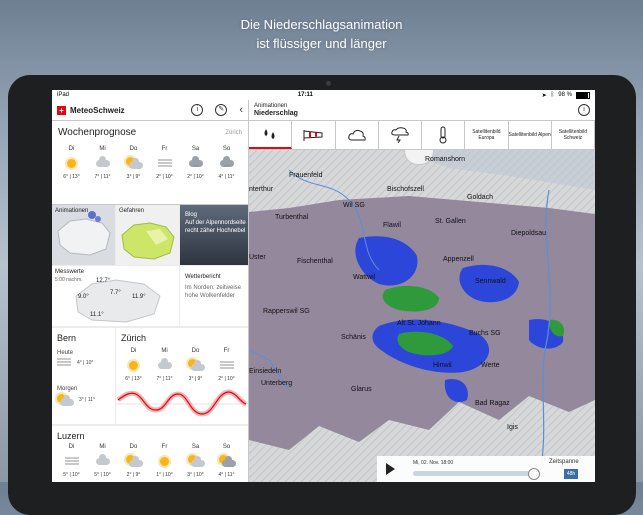 This screenshot has width=643, height=515. I want to click on rain-drops-icon, so click(269, 134).